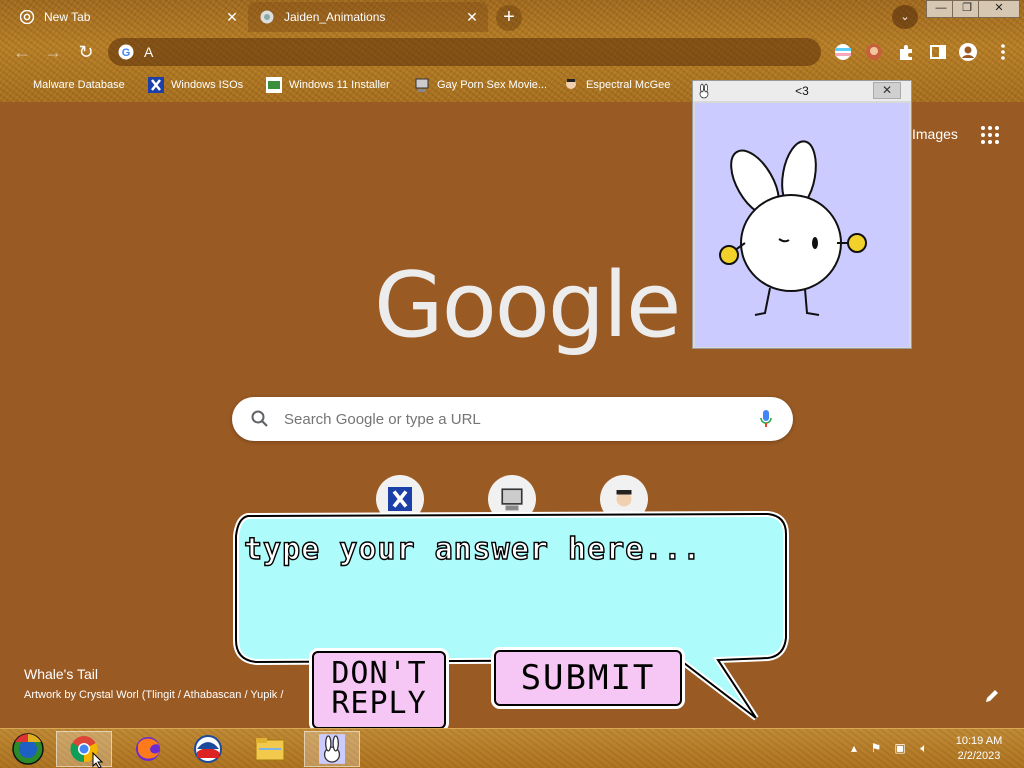  I want to click on bunny-illustration, so click(793, 228).